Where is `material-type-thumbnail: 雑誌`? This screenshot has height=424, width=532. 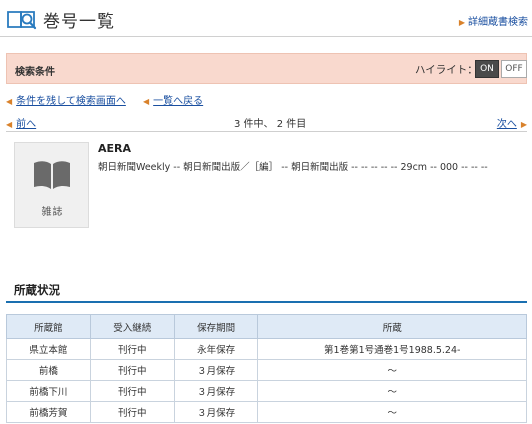
material-type-thumbnail: 雑誌 is located at coordinates (51, 185).